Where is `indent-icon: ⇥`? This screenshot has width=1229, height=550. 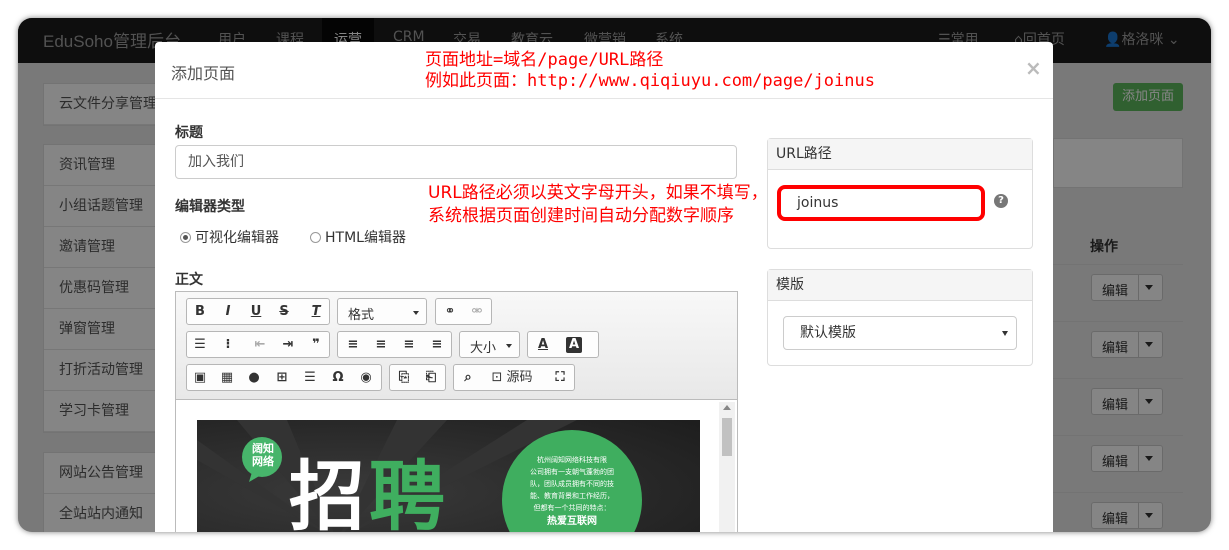
indent-icon: ⇥ is located at coordinates (288, 345).